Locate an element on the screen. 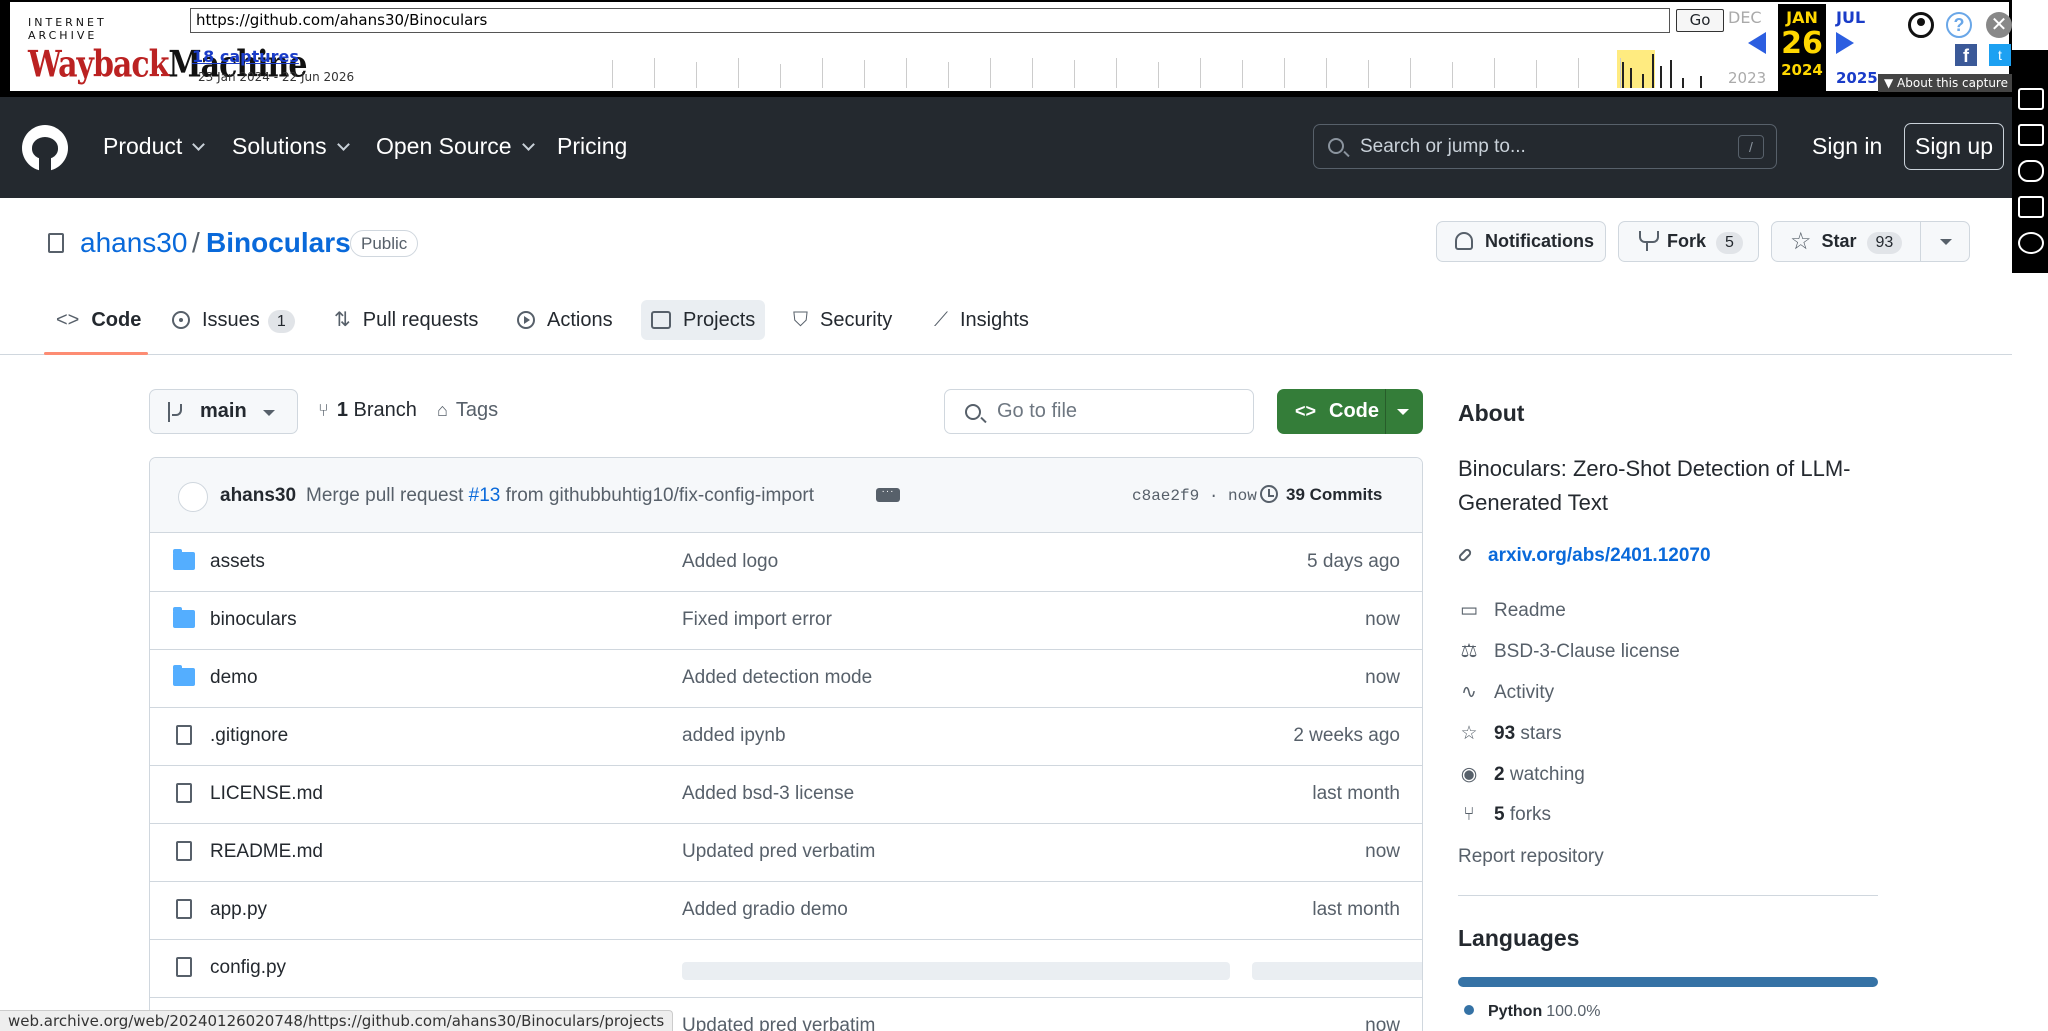 This screenshot has height=1031, width=2048. wayback-prev-month: DEC is located at coordinates (1745, 17).